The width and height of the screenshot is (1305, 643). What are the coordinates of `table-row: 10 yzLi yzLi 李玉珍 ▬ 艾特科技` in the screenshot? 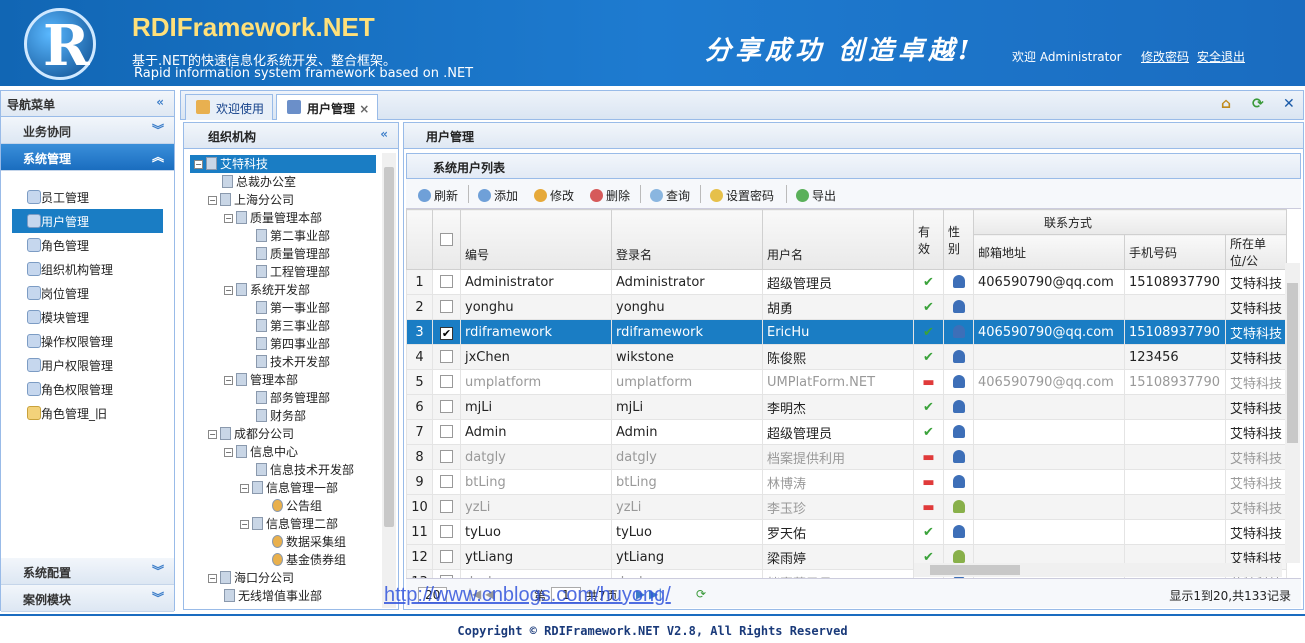 It's located at (847, 507).